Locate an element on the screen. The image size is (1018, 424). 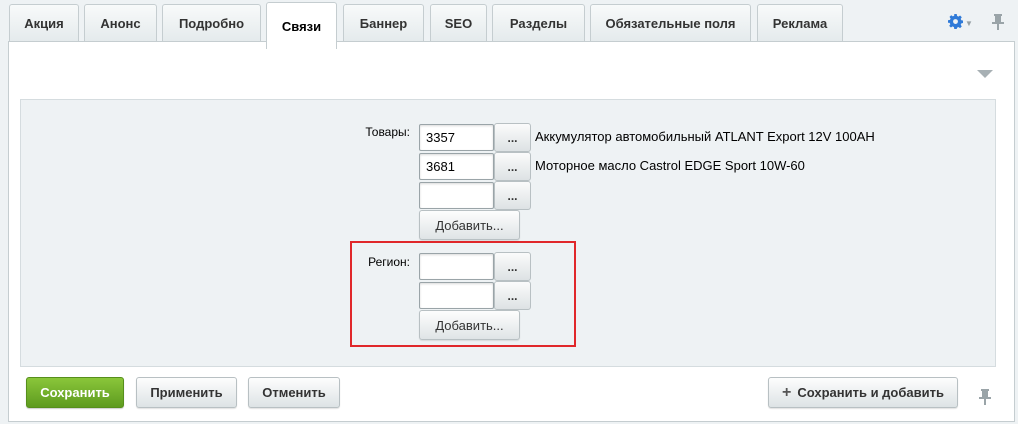
save-and-add-label: Сохранить и добавить is located at coordinates (870, 392).